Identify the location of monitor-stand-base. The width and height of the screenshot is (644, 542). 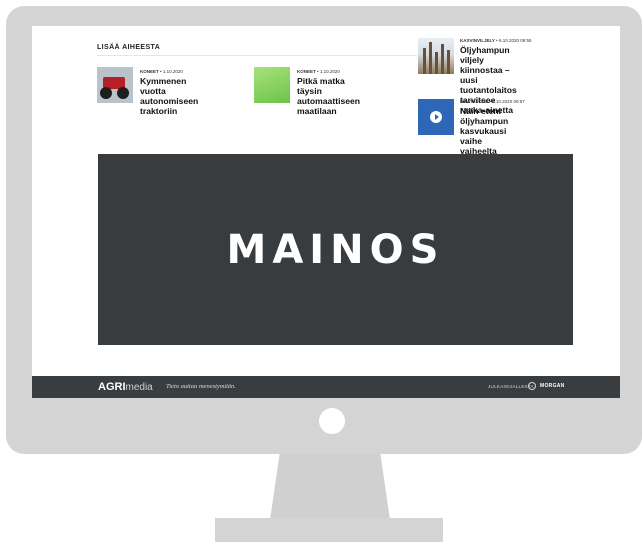
(329, 530).